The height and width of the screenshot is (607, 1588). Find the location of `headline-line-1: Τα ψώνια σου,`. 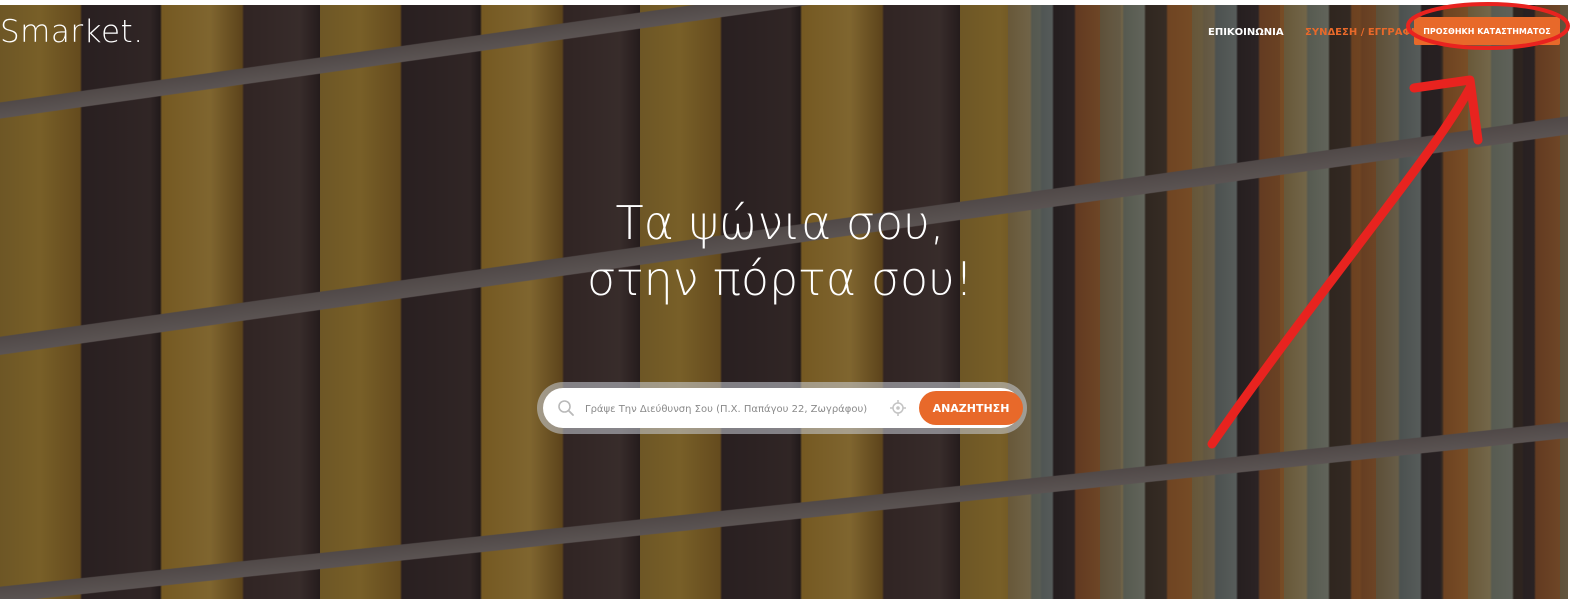

headline-line-1: Τα ψώνια σου, is located at coordinates (780, 223).